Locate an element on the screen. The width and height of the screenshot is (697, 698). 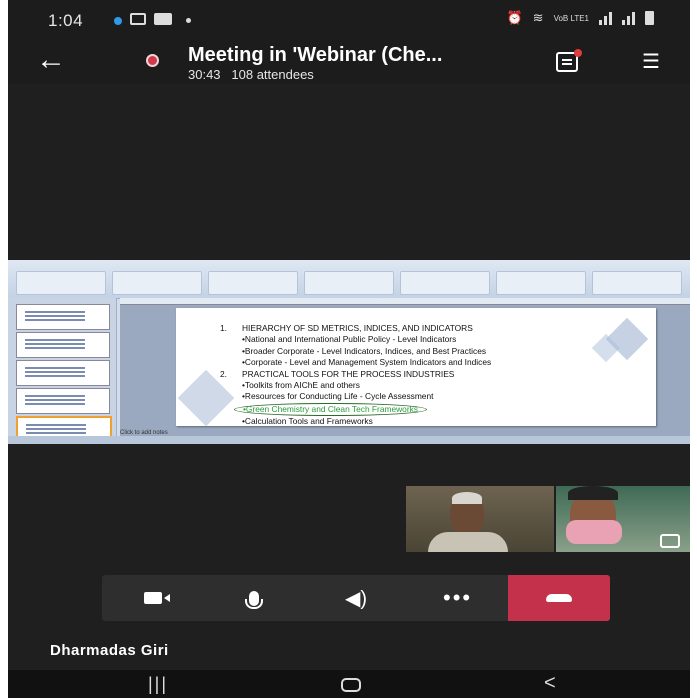
attendee-count: 108 attendees is located at coordinates (272, 74).